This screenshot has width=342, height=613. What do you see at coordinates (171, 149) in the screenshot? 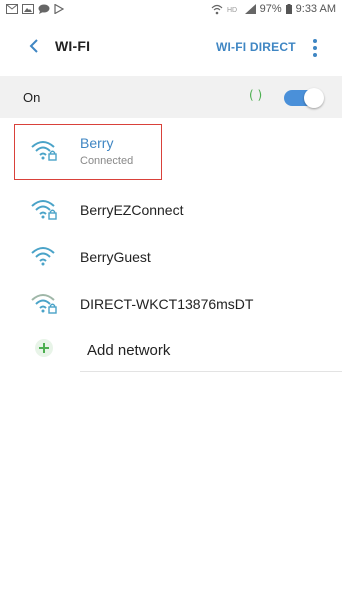
I see `network-item: Berry Connected` at bounding box center [171, 149].